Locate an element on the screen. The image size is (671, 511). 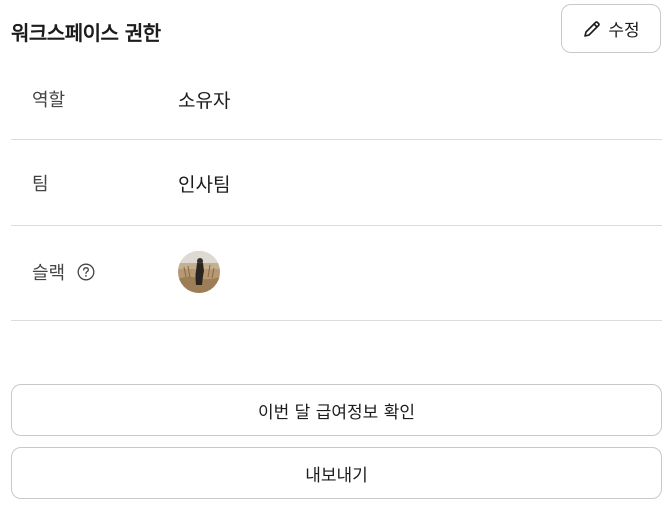
team-value: 인사팀 is located at coordinates (204, 185).